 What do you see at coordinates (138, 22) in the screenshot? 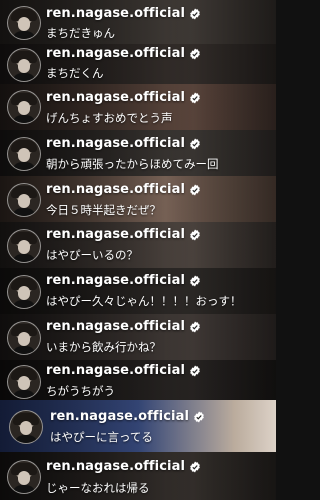
I see `comment-card: ren.nagase.official まちだきゅん` at bounding box center [138, 22].